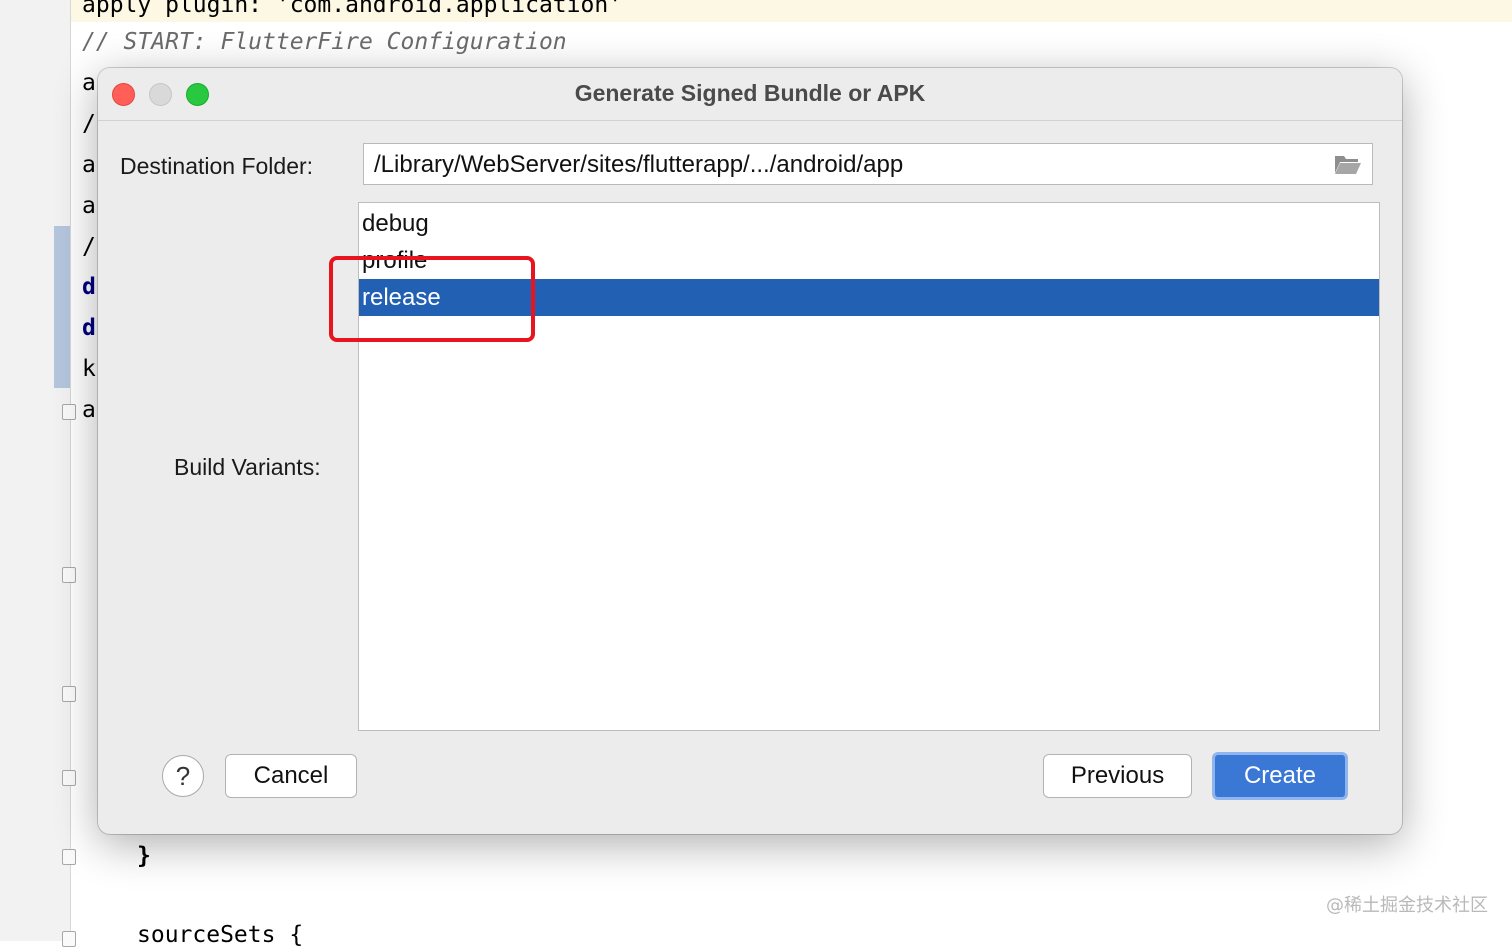  I want to click on variant-item-release: release, so click(869, 297).